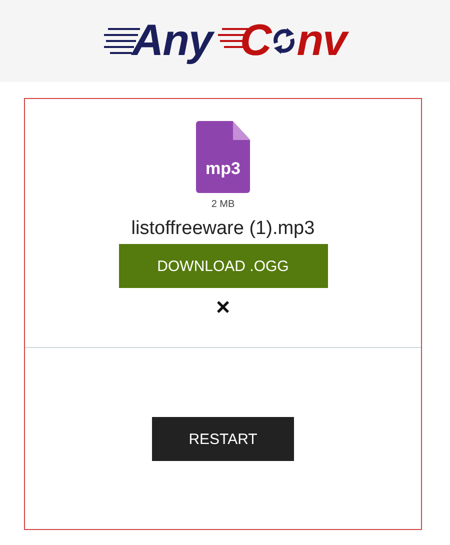 The image size is (450, 545). I want to click on restart-button: RESTART, so click(223, 439).